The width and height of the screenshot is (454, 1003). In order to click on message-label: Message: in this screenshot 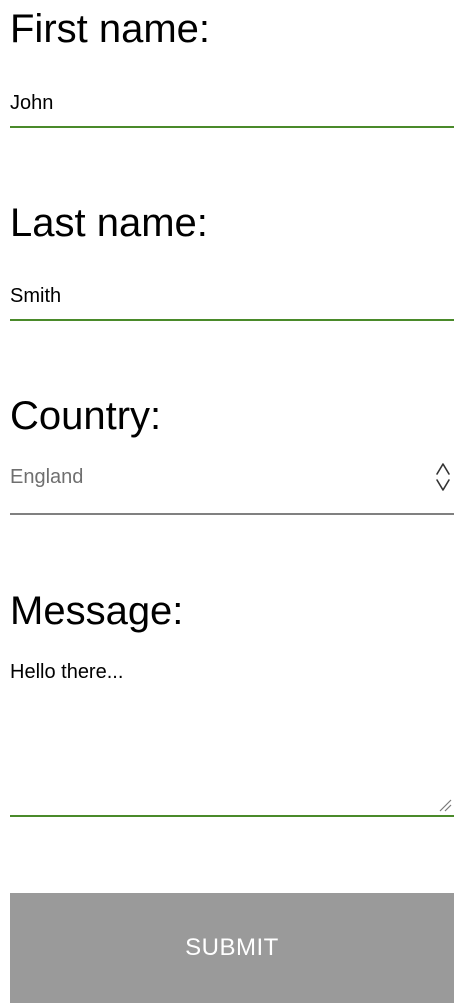, I will do `click(97, 611)`.